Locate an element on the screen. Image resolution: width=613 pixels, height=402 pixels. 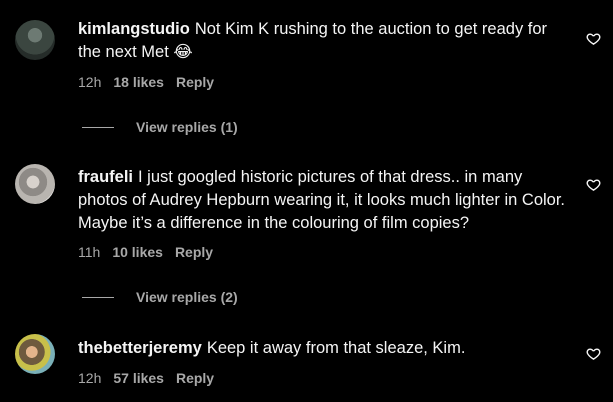
comment-meta: 12h 57 likes Reply is located at coordinates (146, 378).